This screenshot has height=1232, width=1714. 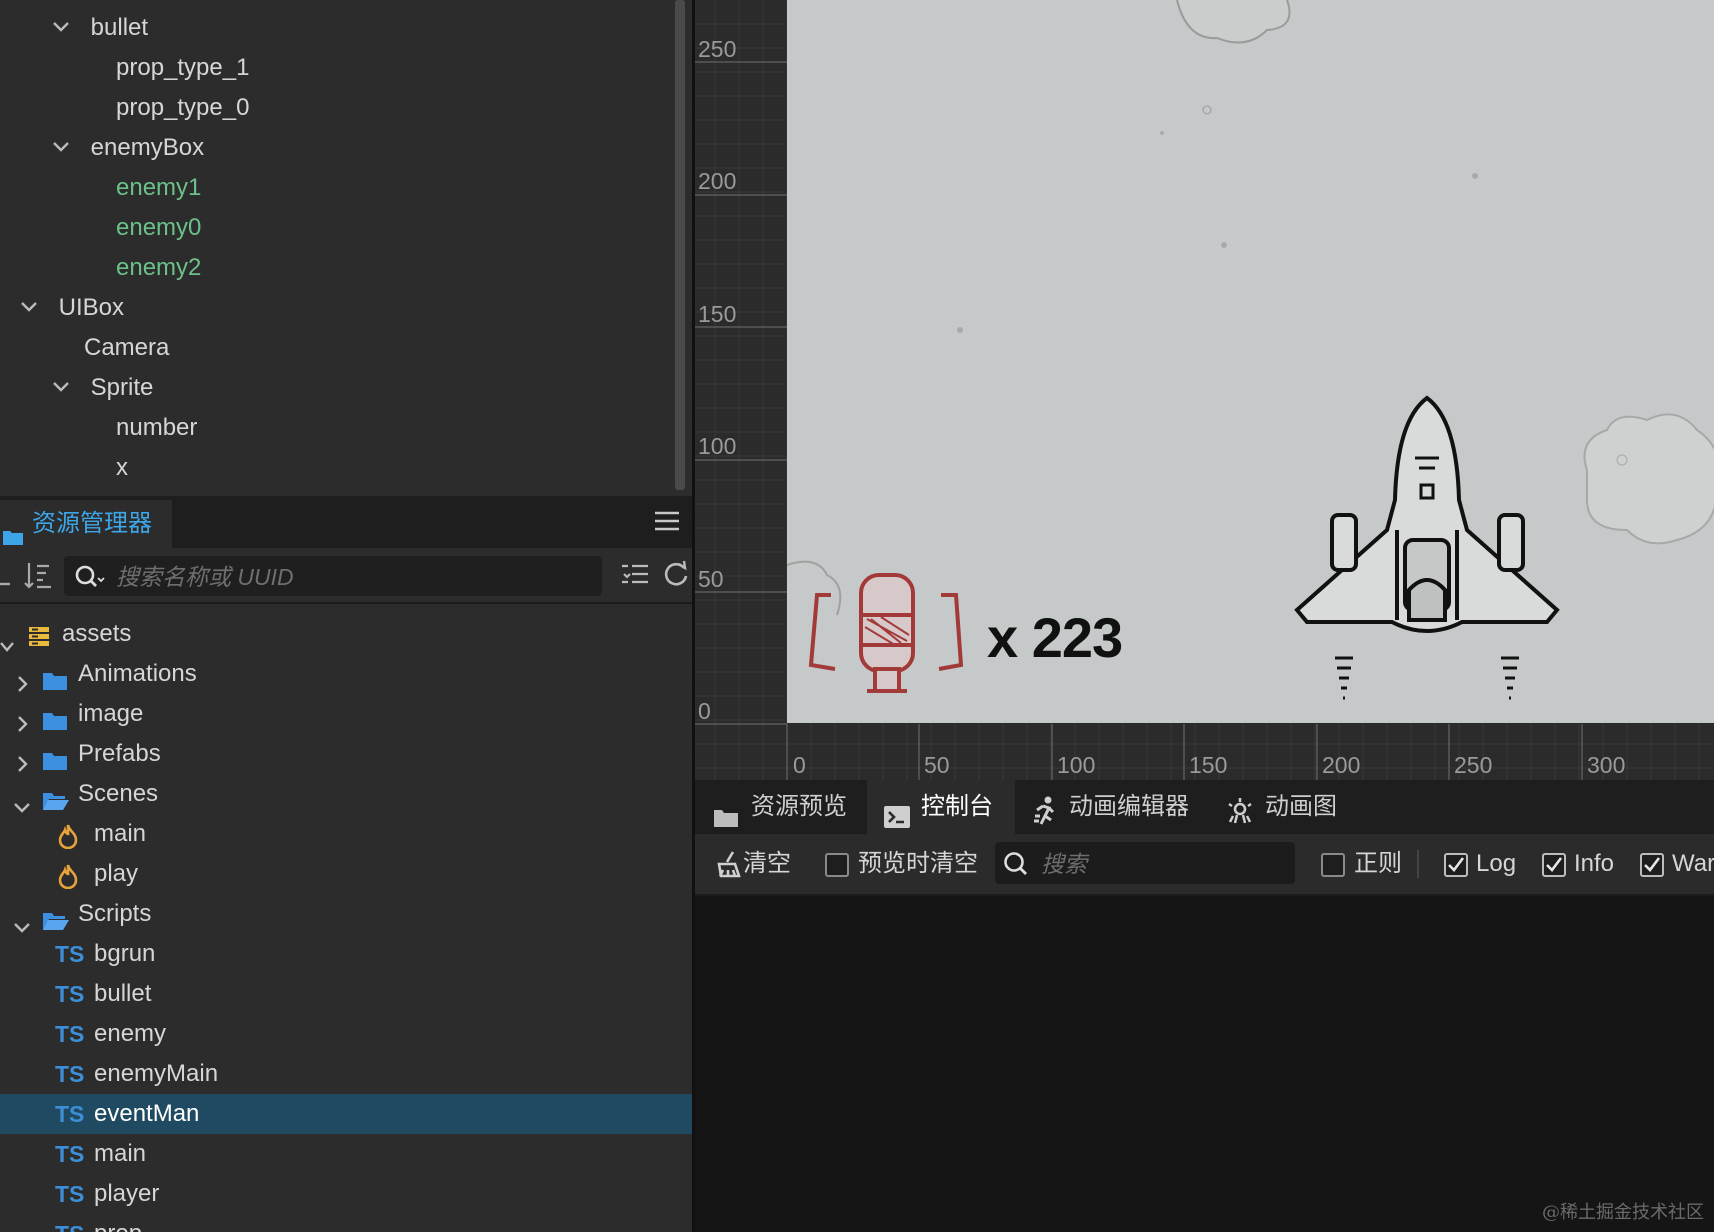 What do you see at coordinates (767, 864) in the screenshot?
I see `clear-button: 清空` at bounding box center [767, 864].